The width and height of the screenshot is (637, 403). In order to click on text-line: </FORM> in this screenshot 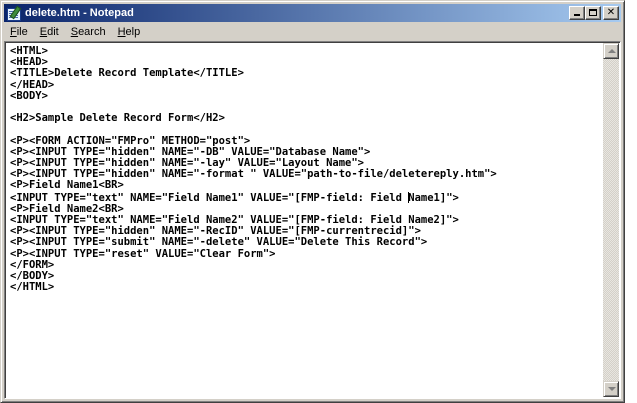, I will do `click(32, 264)`.